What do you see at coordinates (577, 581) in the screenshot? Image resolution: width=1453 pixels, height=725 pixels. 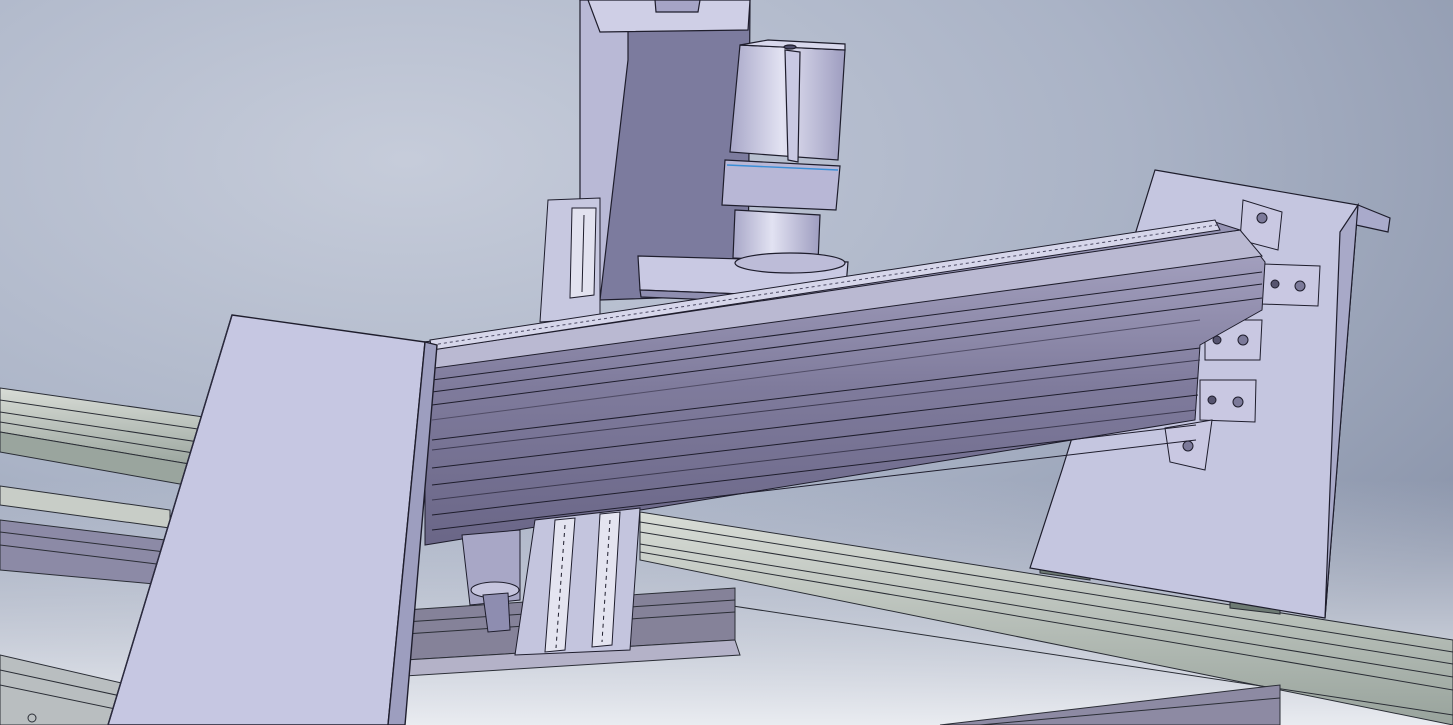 I see `z-linear-rail` at bounding box center [577, 581].